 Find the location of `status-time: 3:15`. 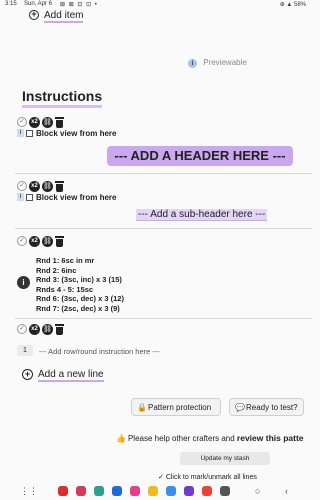

status-time: 3:15 is located at coordinates (11, 4).